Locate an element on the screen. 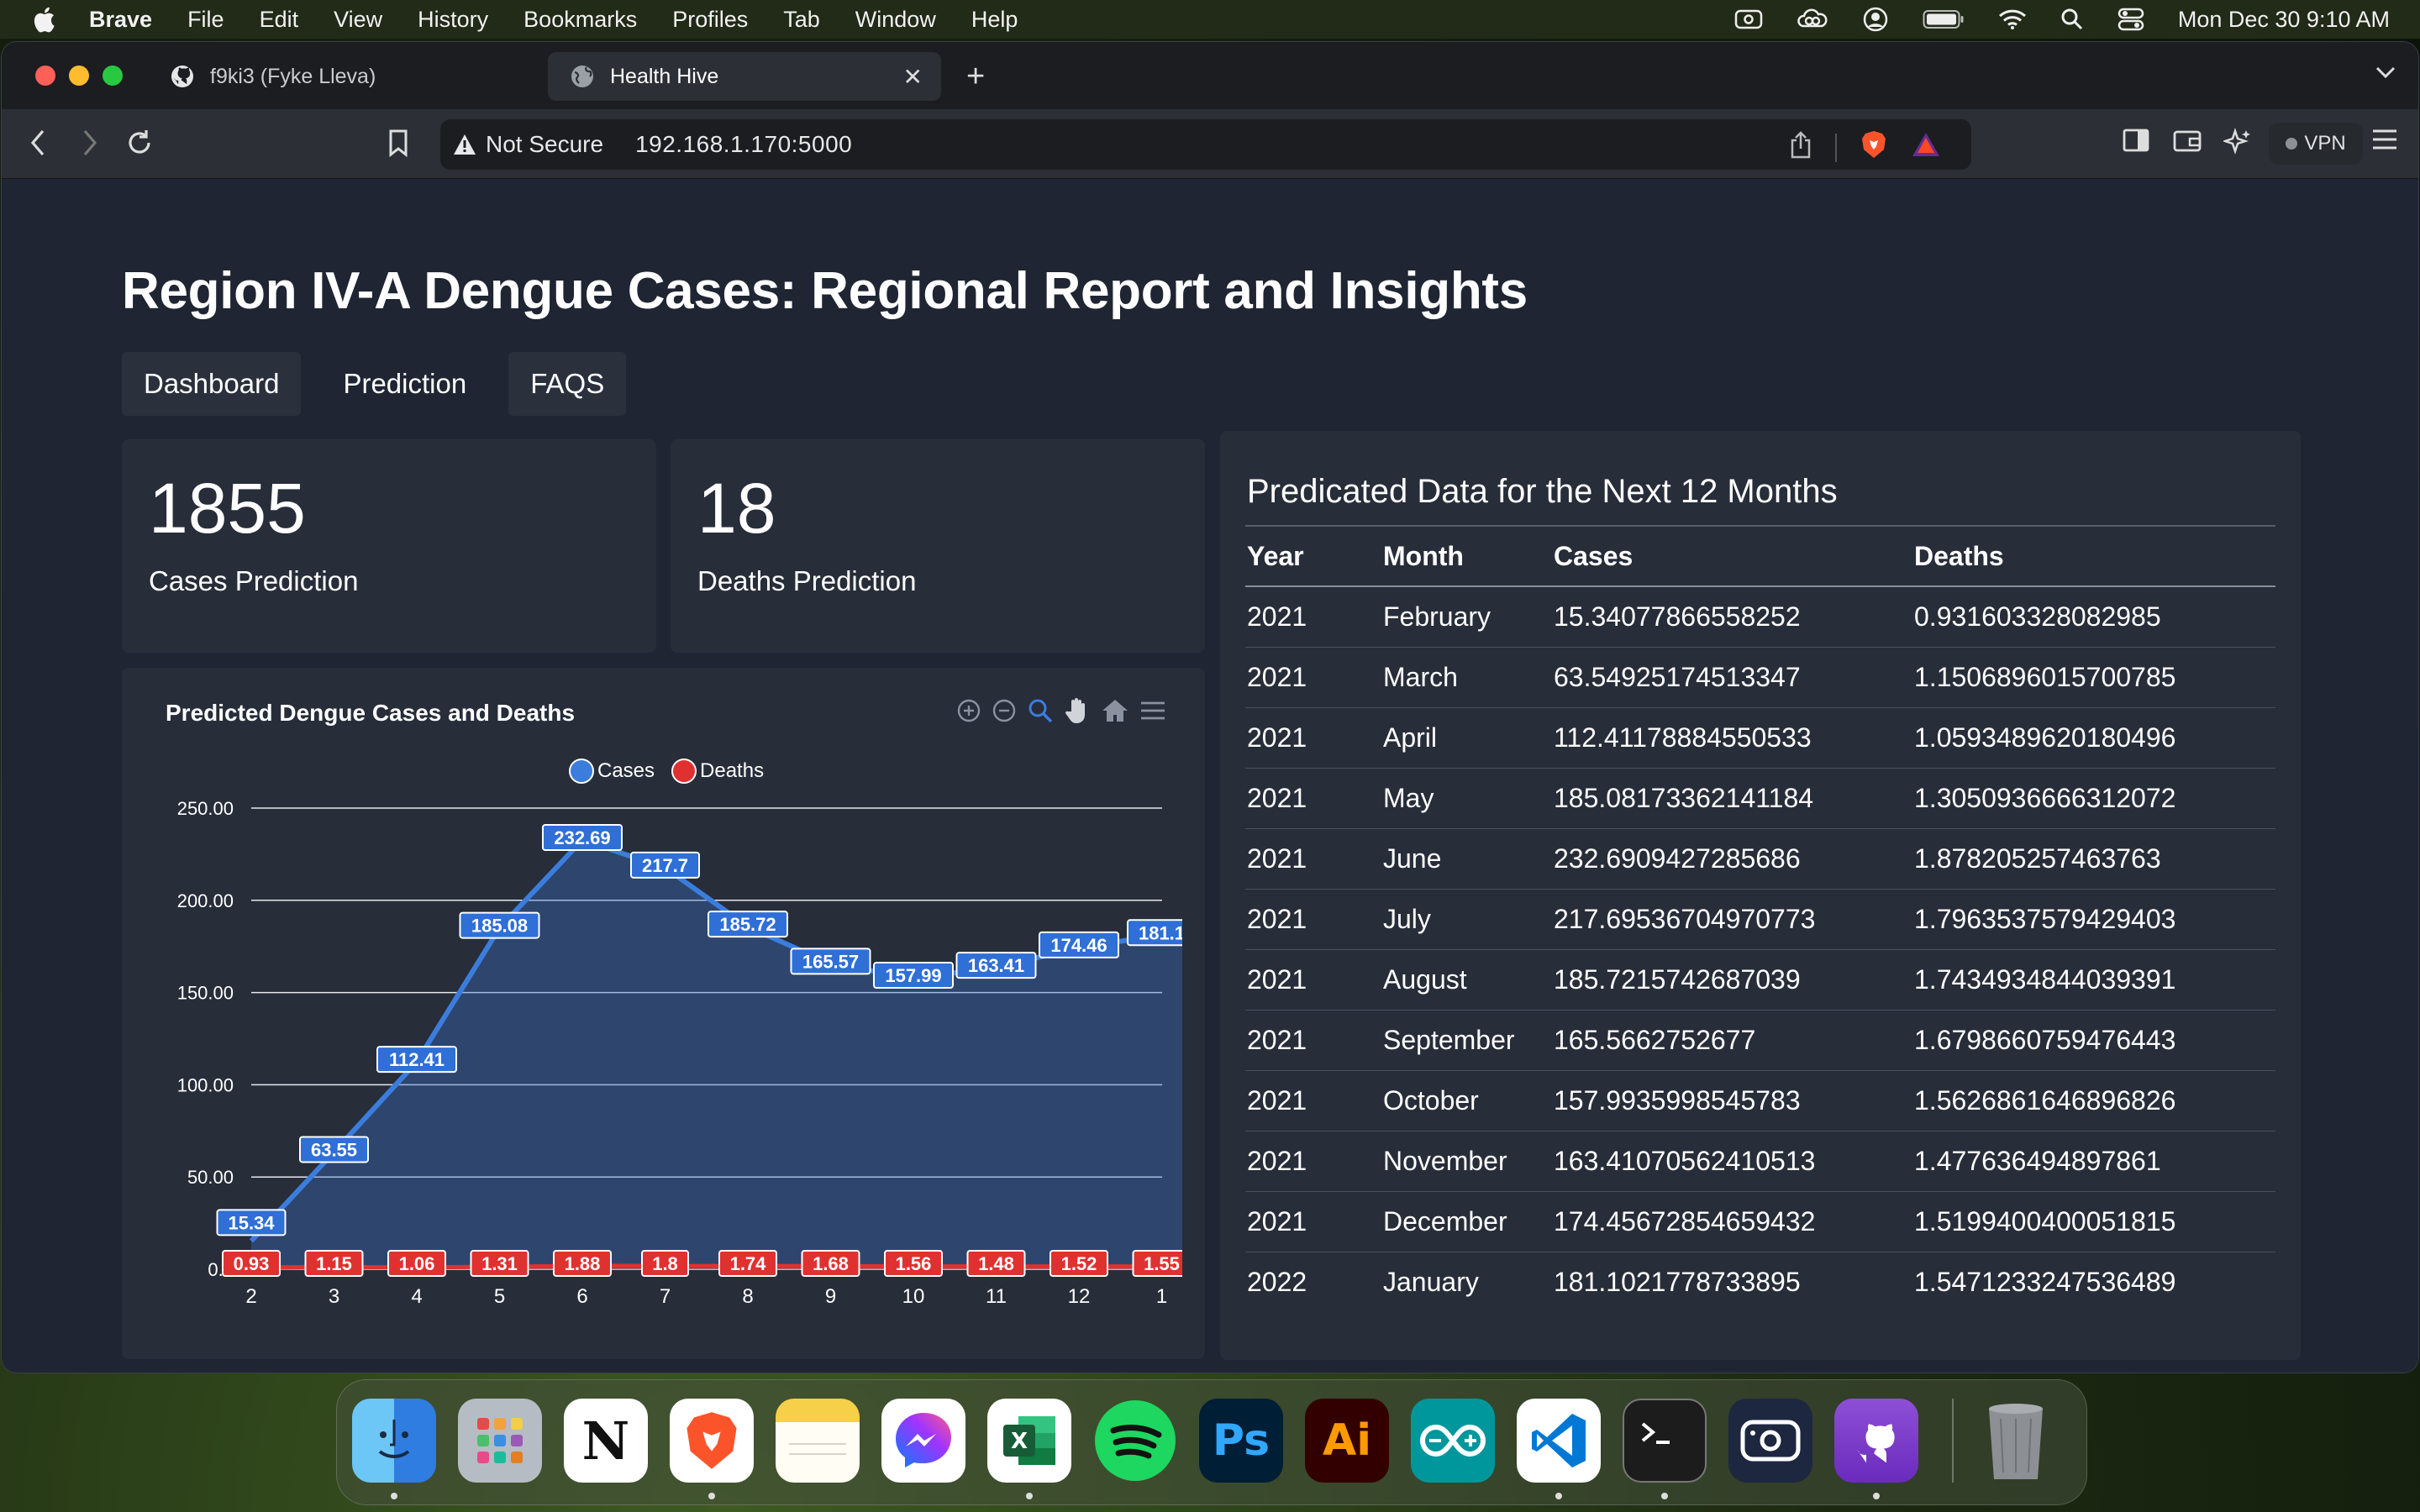 The height and width of the screenshot is (1512, 2420). cases-data-label: 174.46 is located at coordinates (1079, 944).